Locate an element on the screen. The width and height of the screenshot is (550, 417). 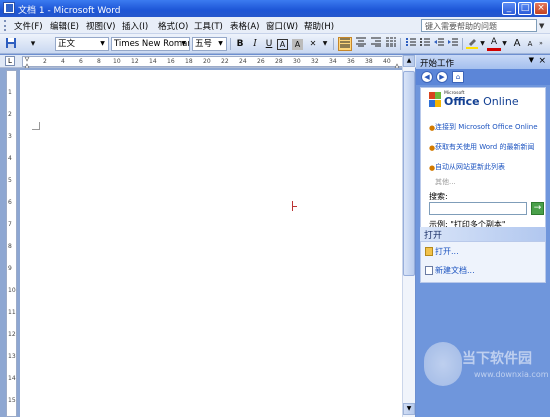
increase-indent-button is located at coordinates (453, 44).